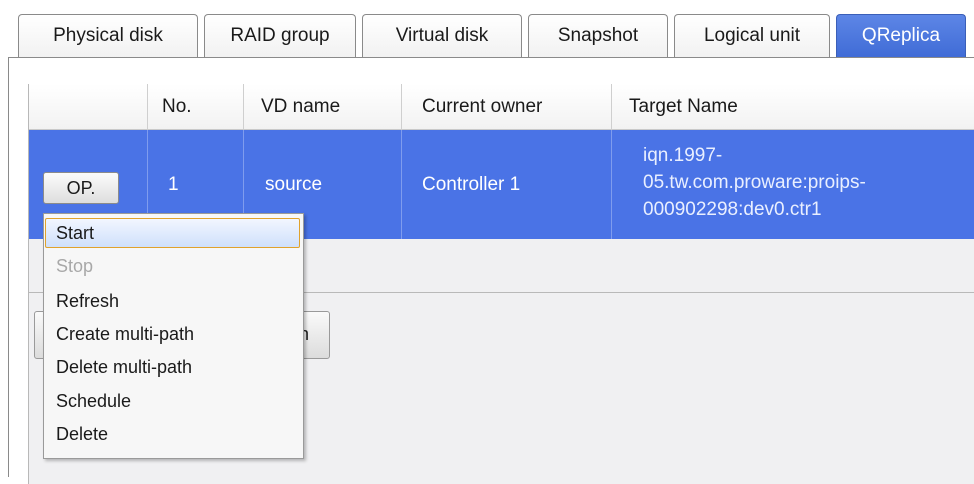 The height and width of the screenshot is (484, 974). Describe the element at coordinates (280, 36) in the screenshot. I see `tab-raid-group: RAID group` at that location.